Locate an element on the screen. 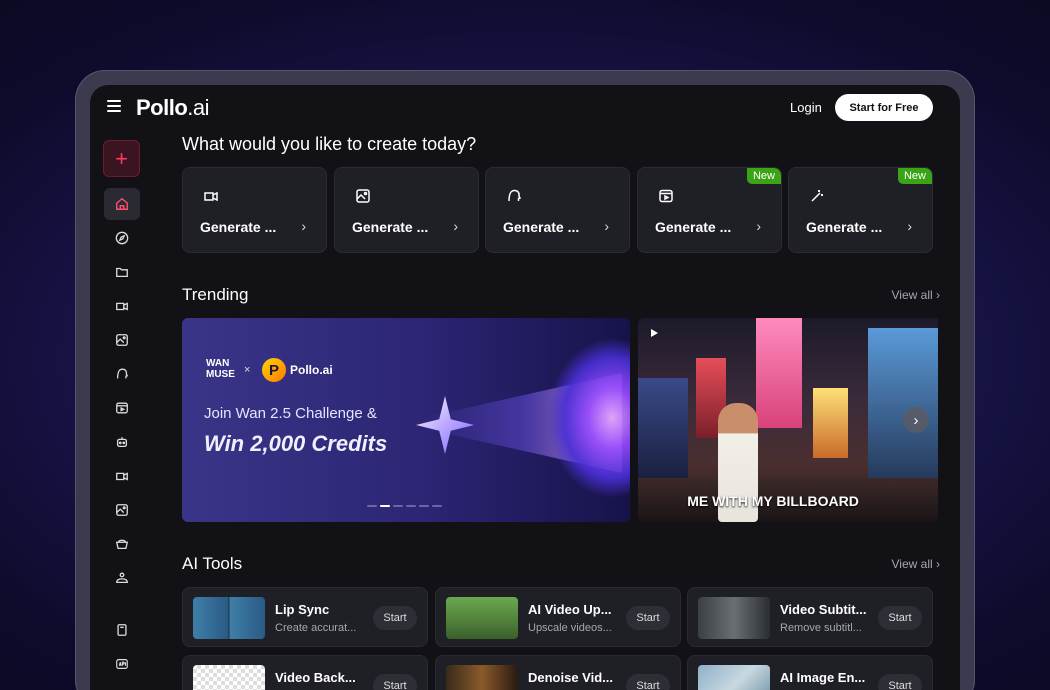 The height and width of the screenshot is (690, 1050). api-icon is located at coordinates (122, 664).